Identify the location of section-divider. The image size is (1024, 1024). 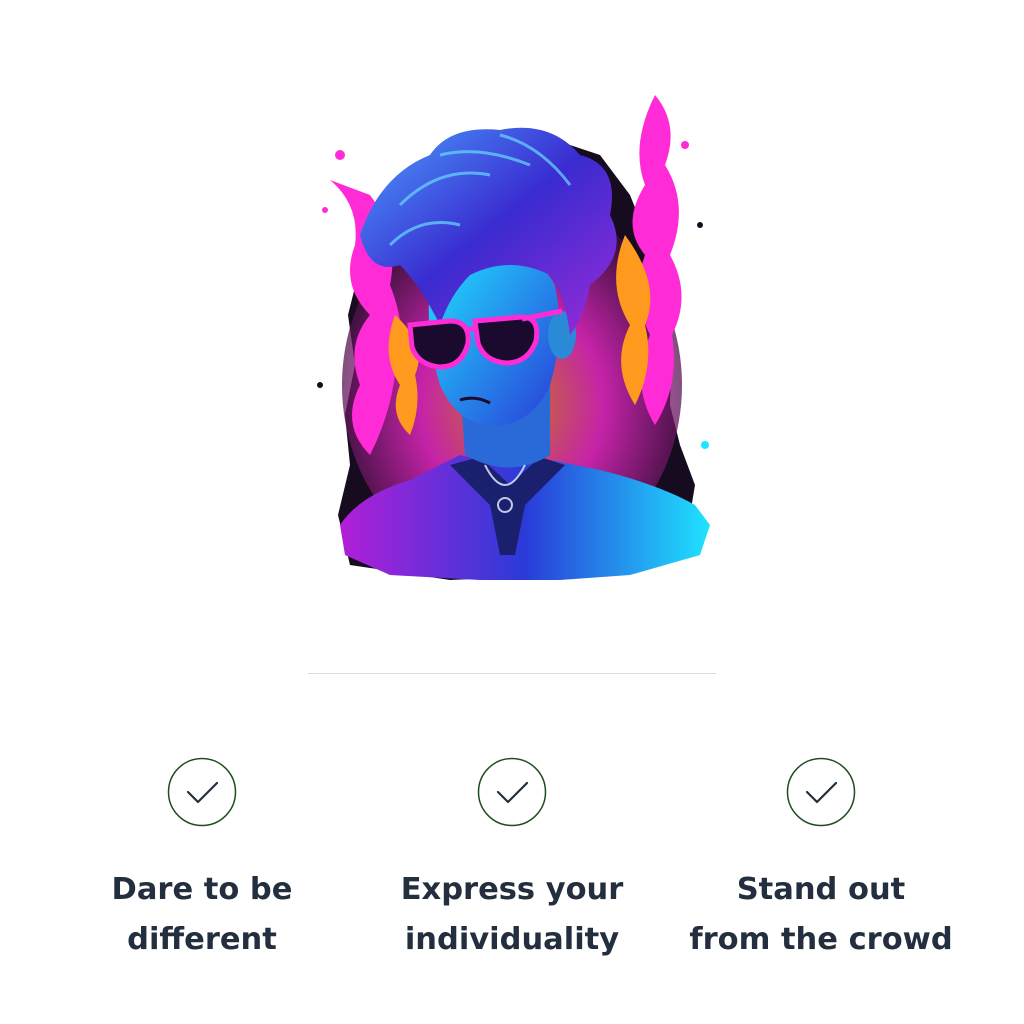
(512, 673).